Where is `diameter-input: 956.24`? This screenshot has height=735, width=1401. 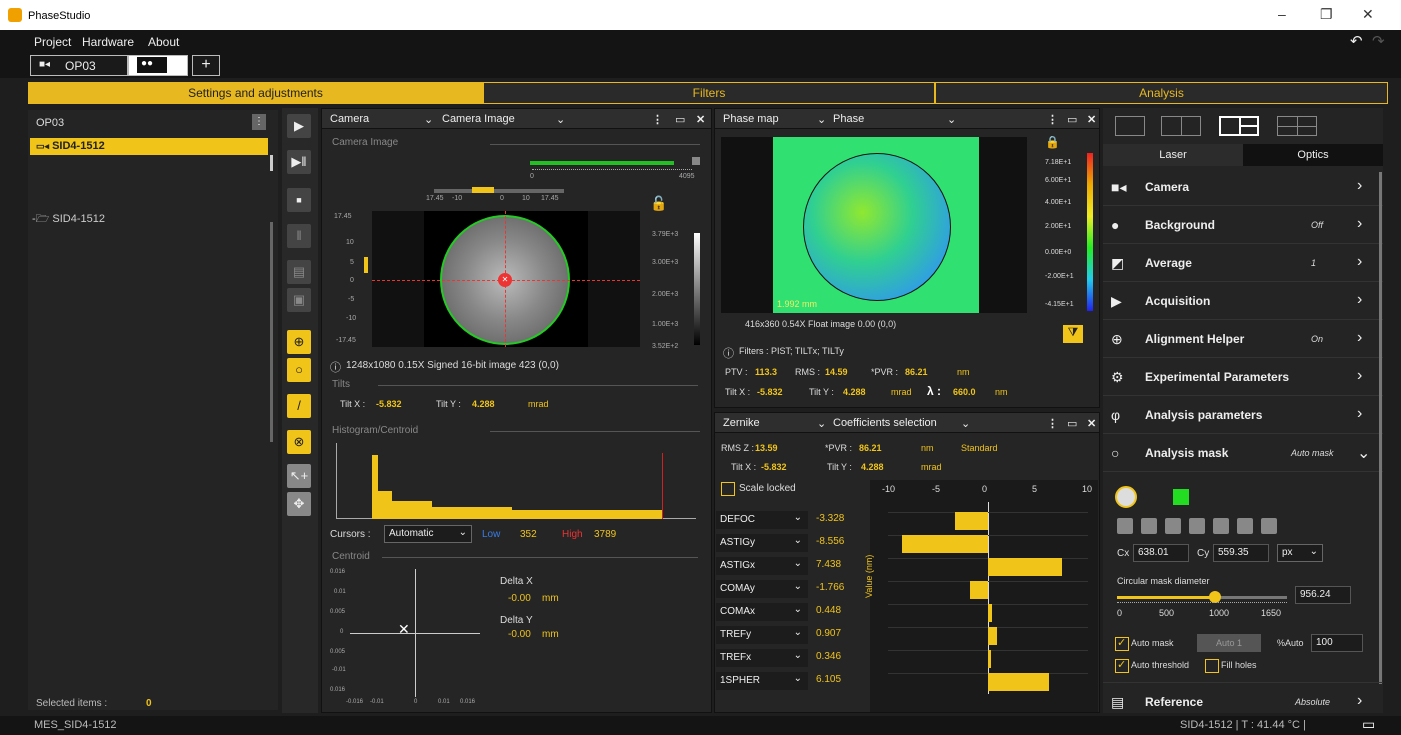 diameter-input: 956.24 is located at coordinates (1323, 595).